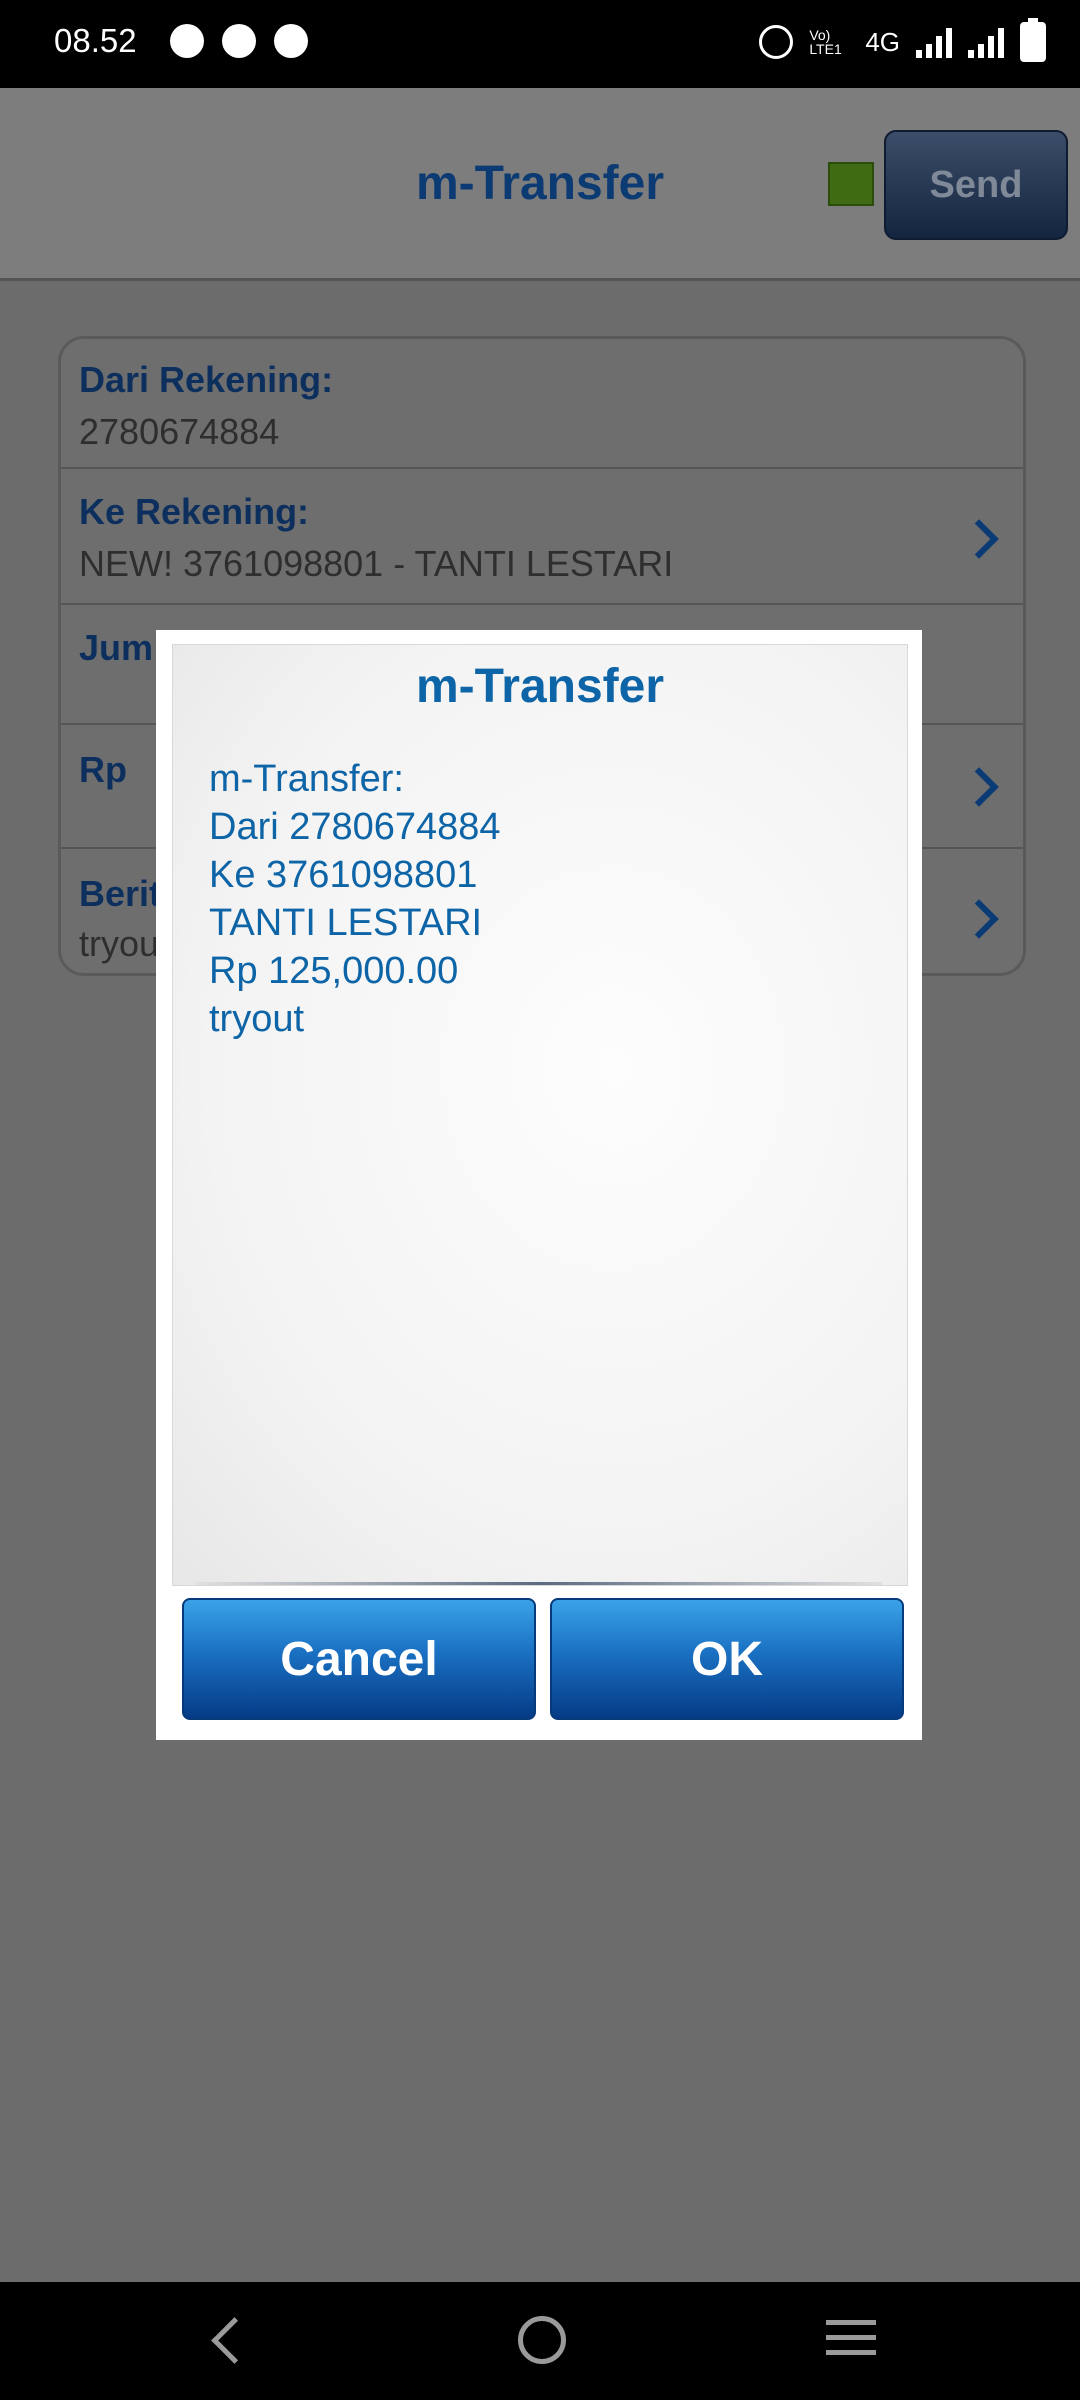 The image size is (1080, 2400). I want to click on from-account-value: 2780674884, so click(179, 431).